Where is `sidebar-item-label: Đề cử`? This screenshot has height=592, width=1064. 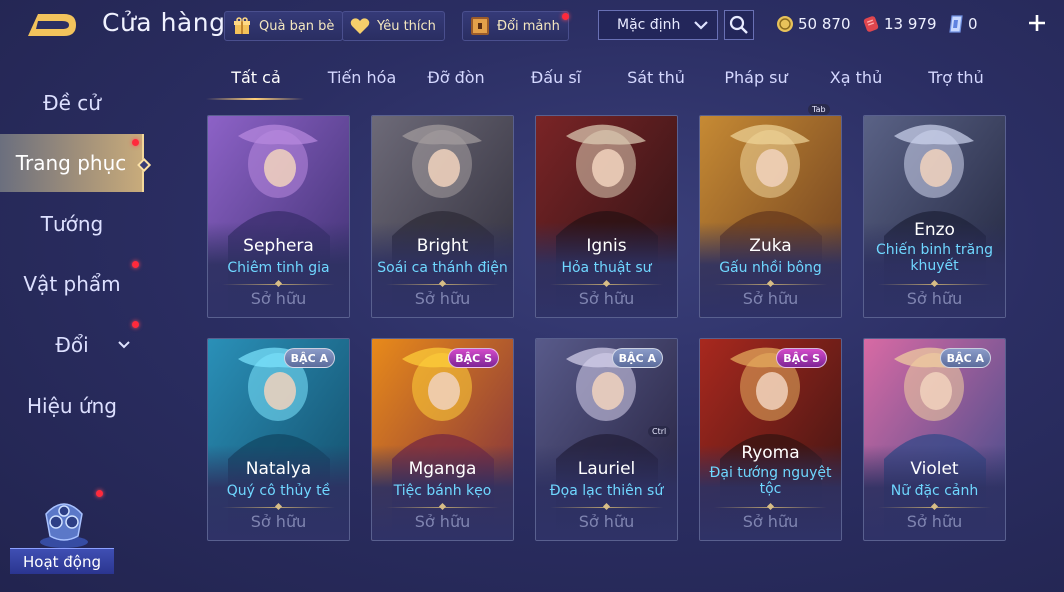
sidebar-item-label: Đề cử is located at coordinates (72, 103).